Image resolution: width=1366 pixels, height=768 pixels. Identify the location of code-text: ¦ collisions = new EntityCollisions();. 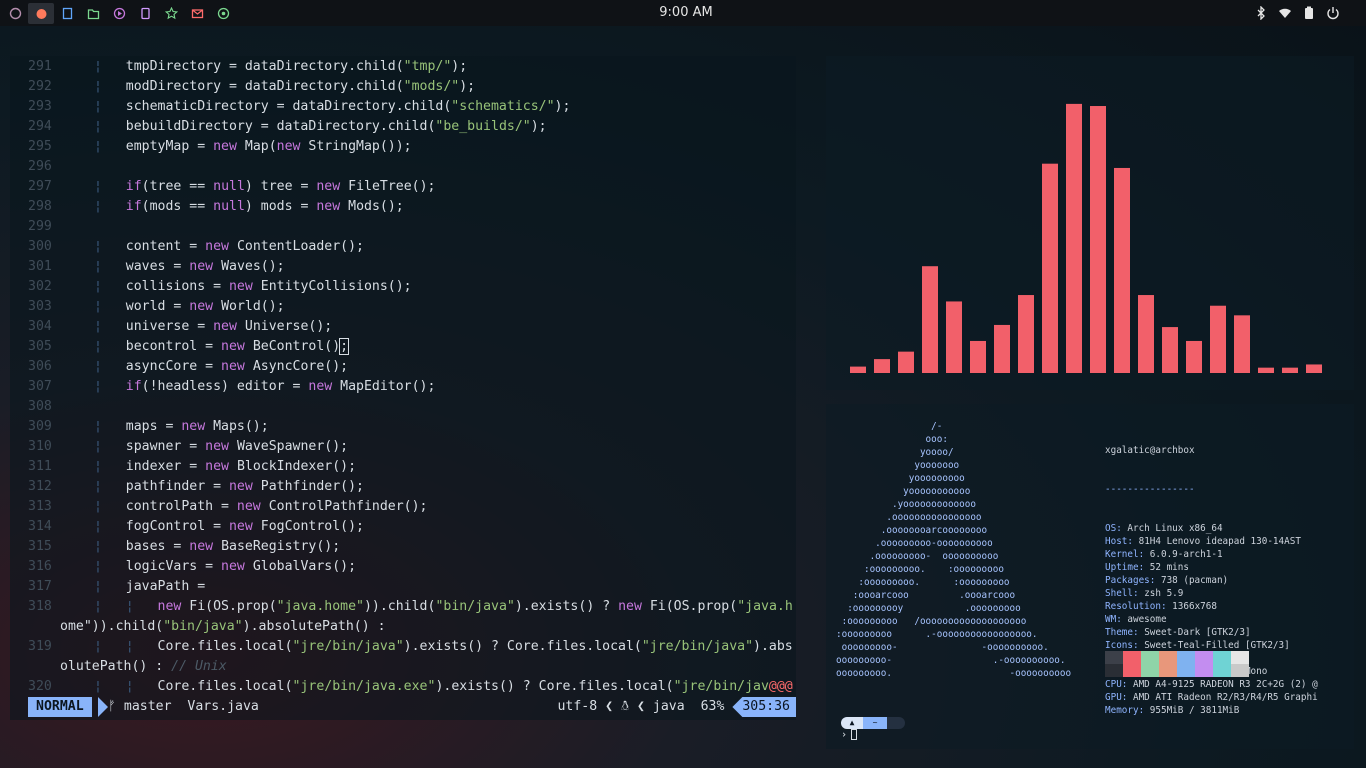
(253, 286).